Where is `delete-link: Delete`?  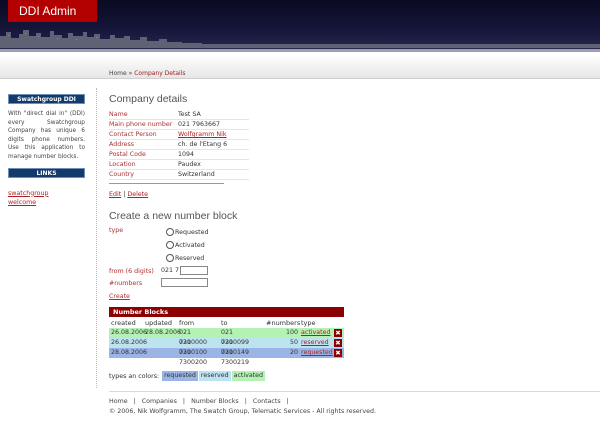 delete-link: Delete is located at coordinates (137, 194).